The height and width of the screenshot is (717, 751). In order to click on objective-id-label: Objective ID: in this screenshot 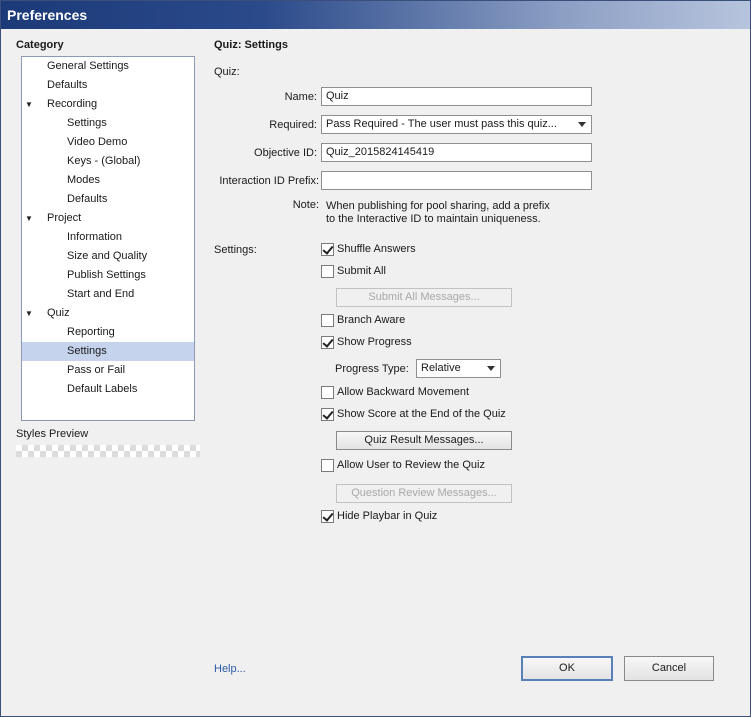, I will do `click(285, 153)`.